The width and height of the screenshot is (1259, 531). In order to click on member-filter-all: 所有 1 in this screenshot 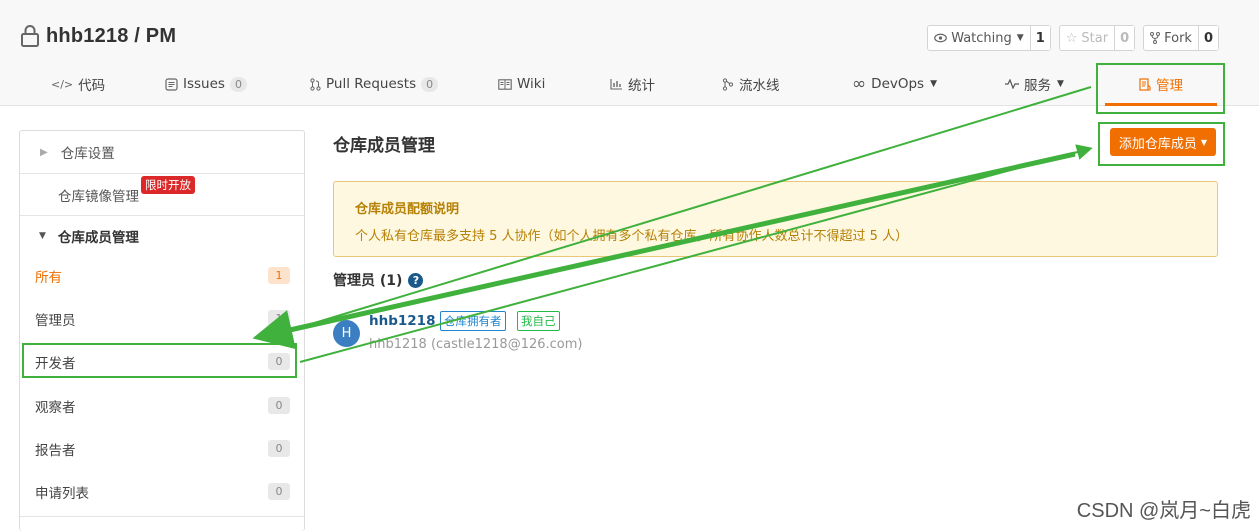, I will do `click(162, 275)`.